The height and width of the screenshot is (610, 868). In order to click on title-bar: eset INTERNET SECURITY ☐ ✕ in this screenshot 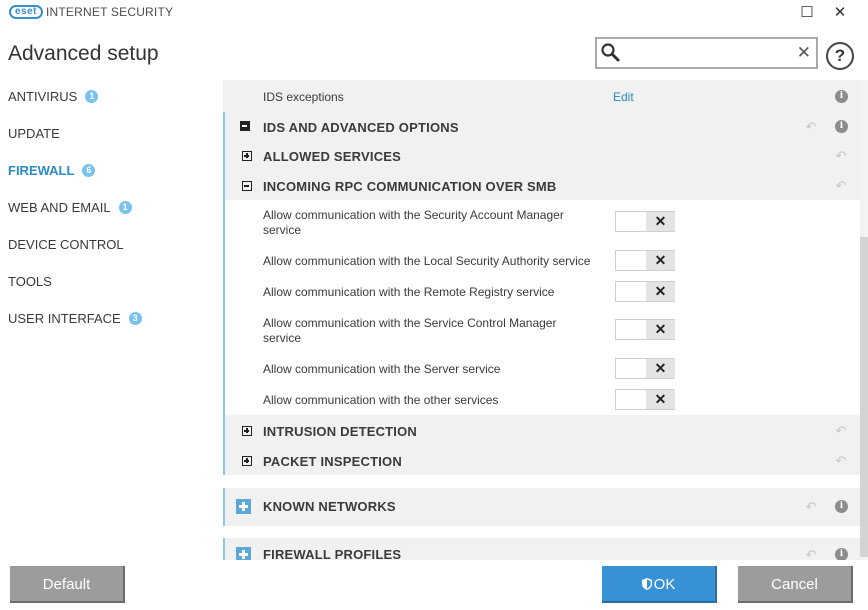, I will do `click(434, 13)`.